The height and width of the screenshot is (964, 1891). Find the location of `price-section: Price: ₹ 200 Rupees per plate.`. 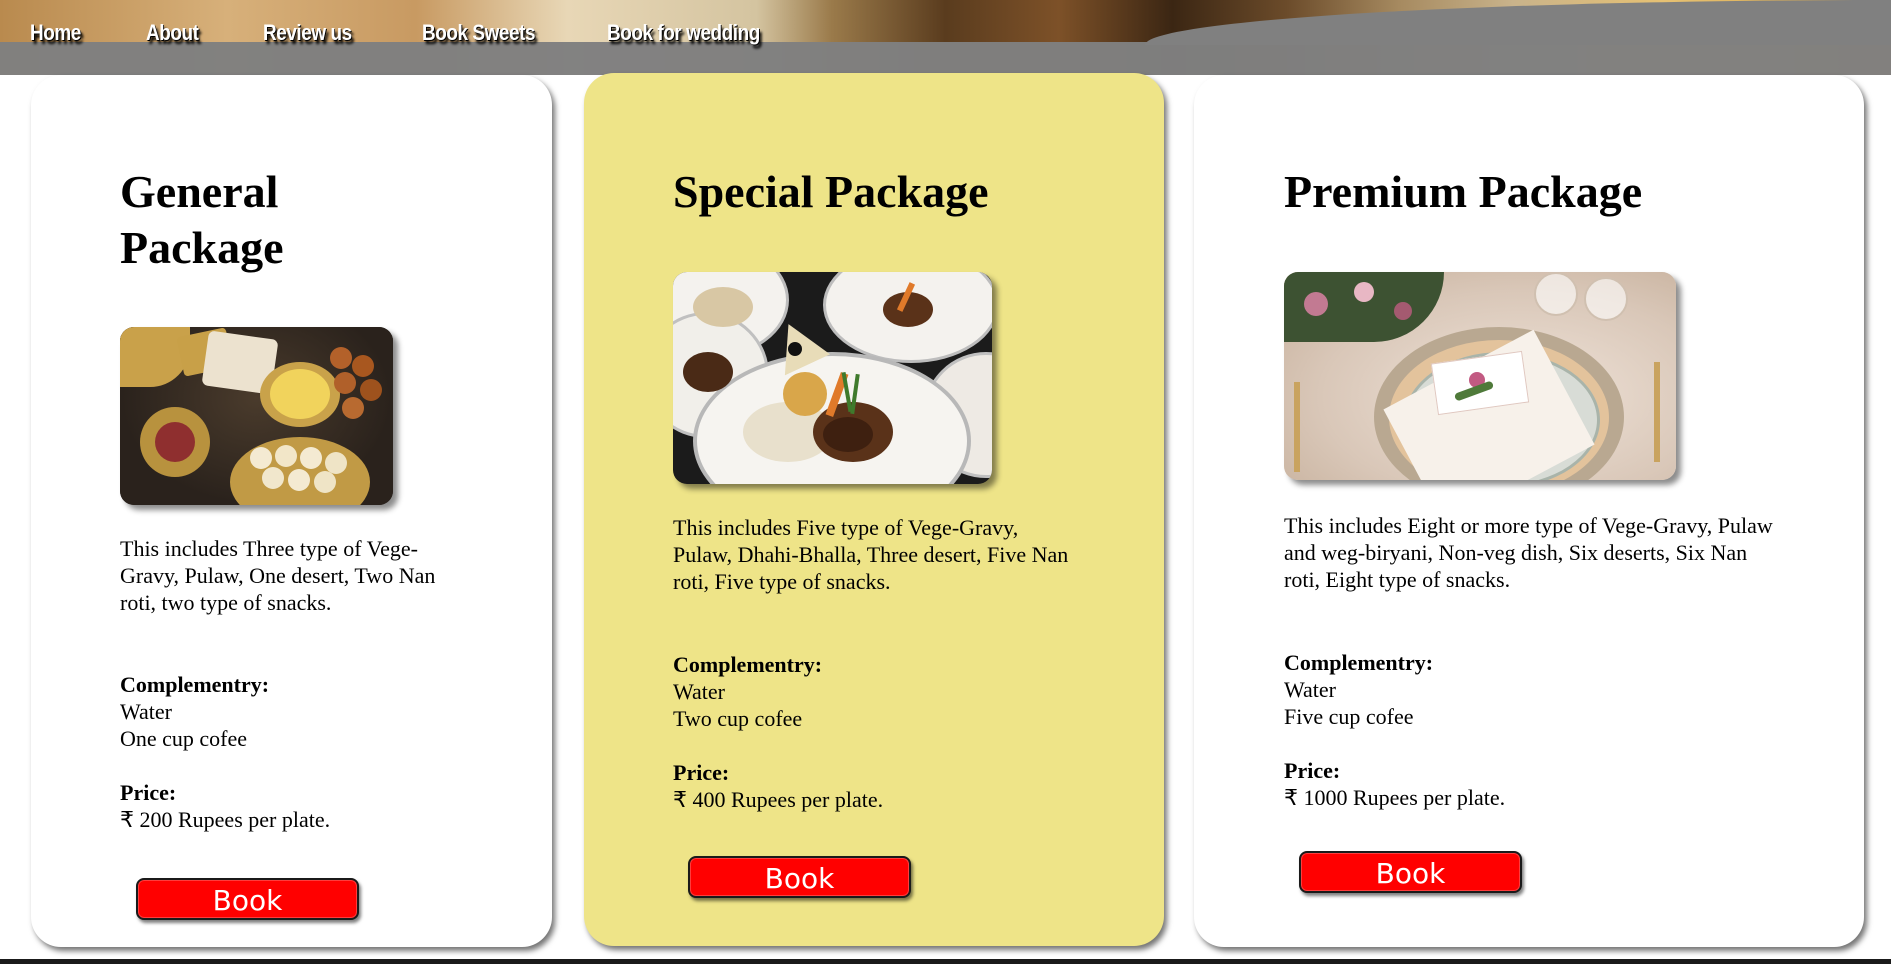

price-section: Price: ₹ 200 Rupees per plate. is located at coordinates (225, 806).